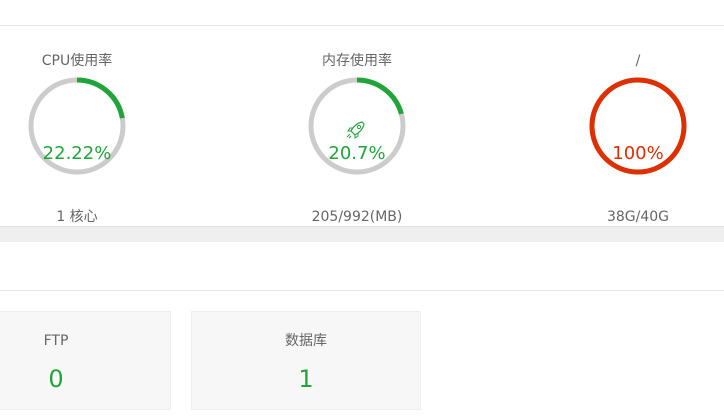  I want to click on memory-gauge-usage: 205/992(MB), so click(357, 217).